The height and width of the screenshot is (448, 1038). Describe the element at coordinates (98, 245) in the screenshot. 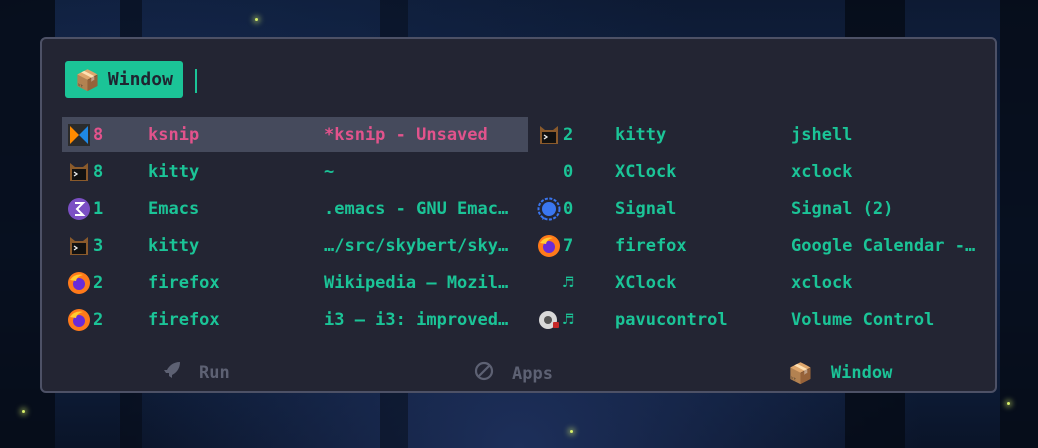

I see `workspace-number: 3` at that location.